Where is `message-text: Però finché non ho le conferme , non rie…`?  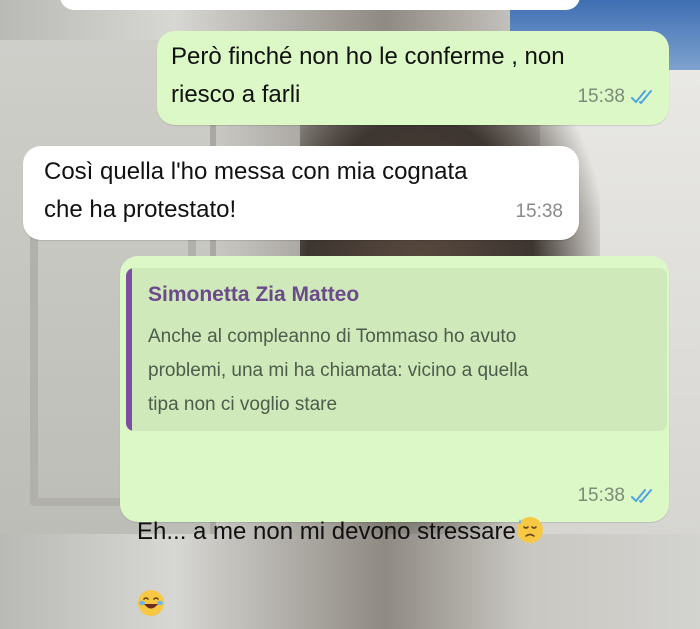
message-text: Però finché non ho le conferme , non rie… is located at coordinates (368, 75).